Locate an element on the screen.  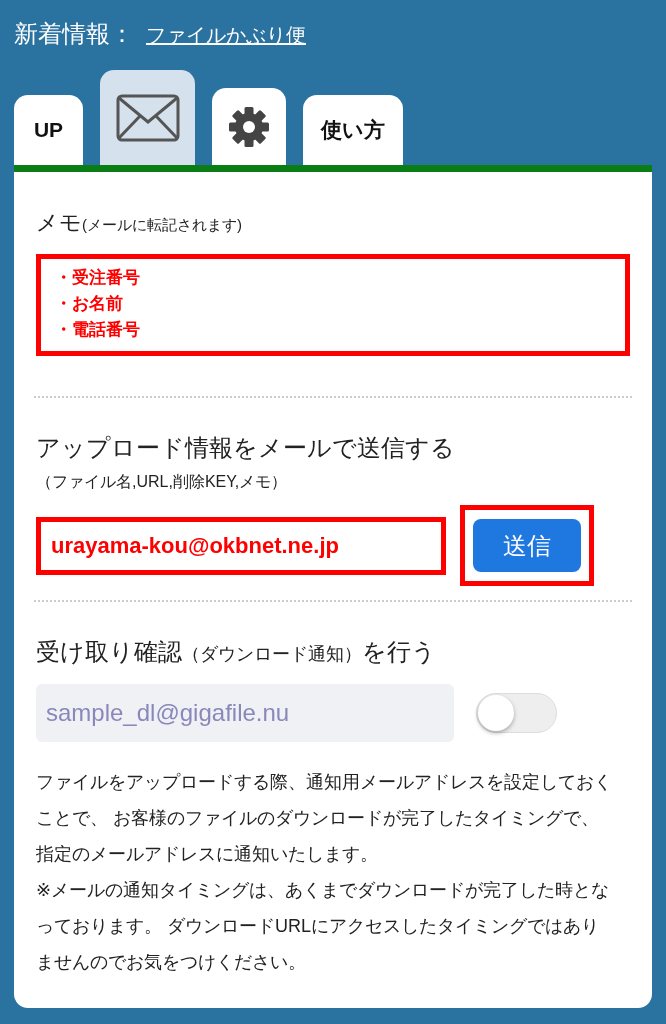
description-text: ファイルをアップロードする際、通知用メールアドレスを設定しておくことで、 お客様のファイルのダウンロードが完了したタイミングで、指定のメールアドレスに通知いたします。 is located at coordinates (324, 818).